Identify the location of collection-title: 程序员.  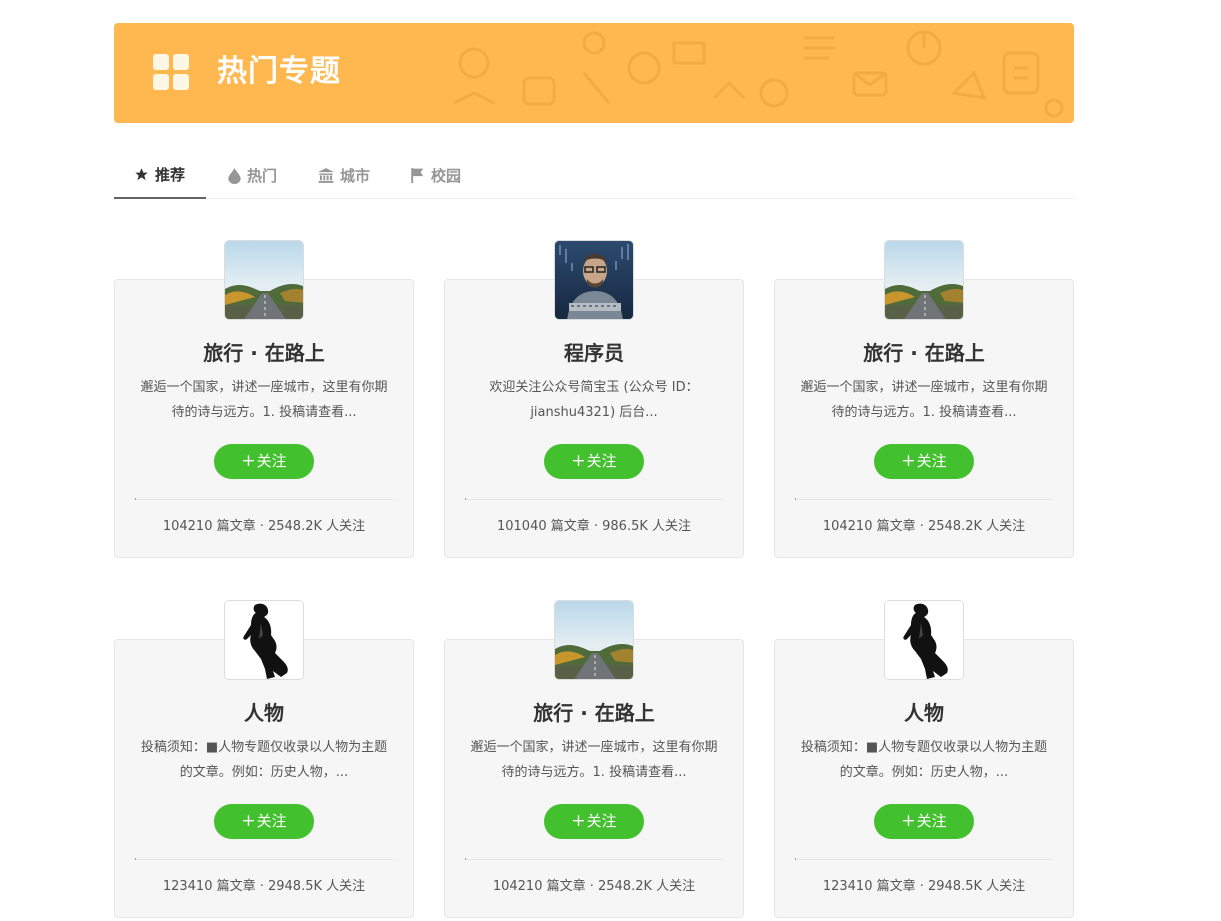
(594, 353).